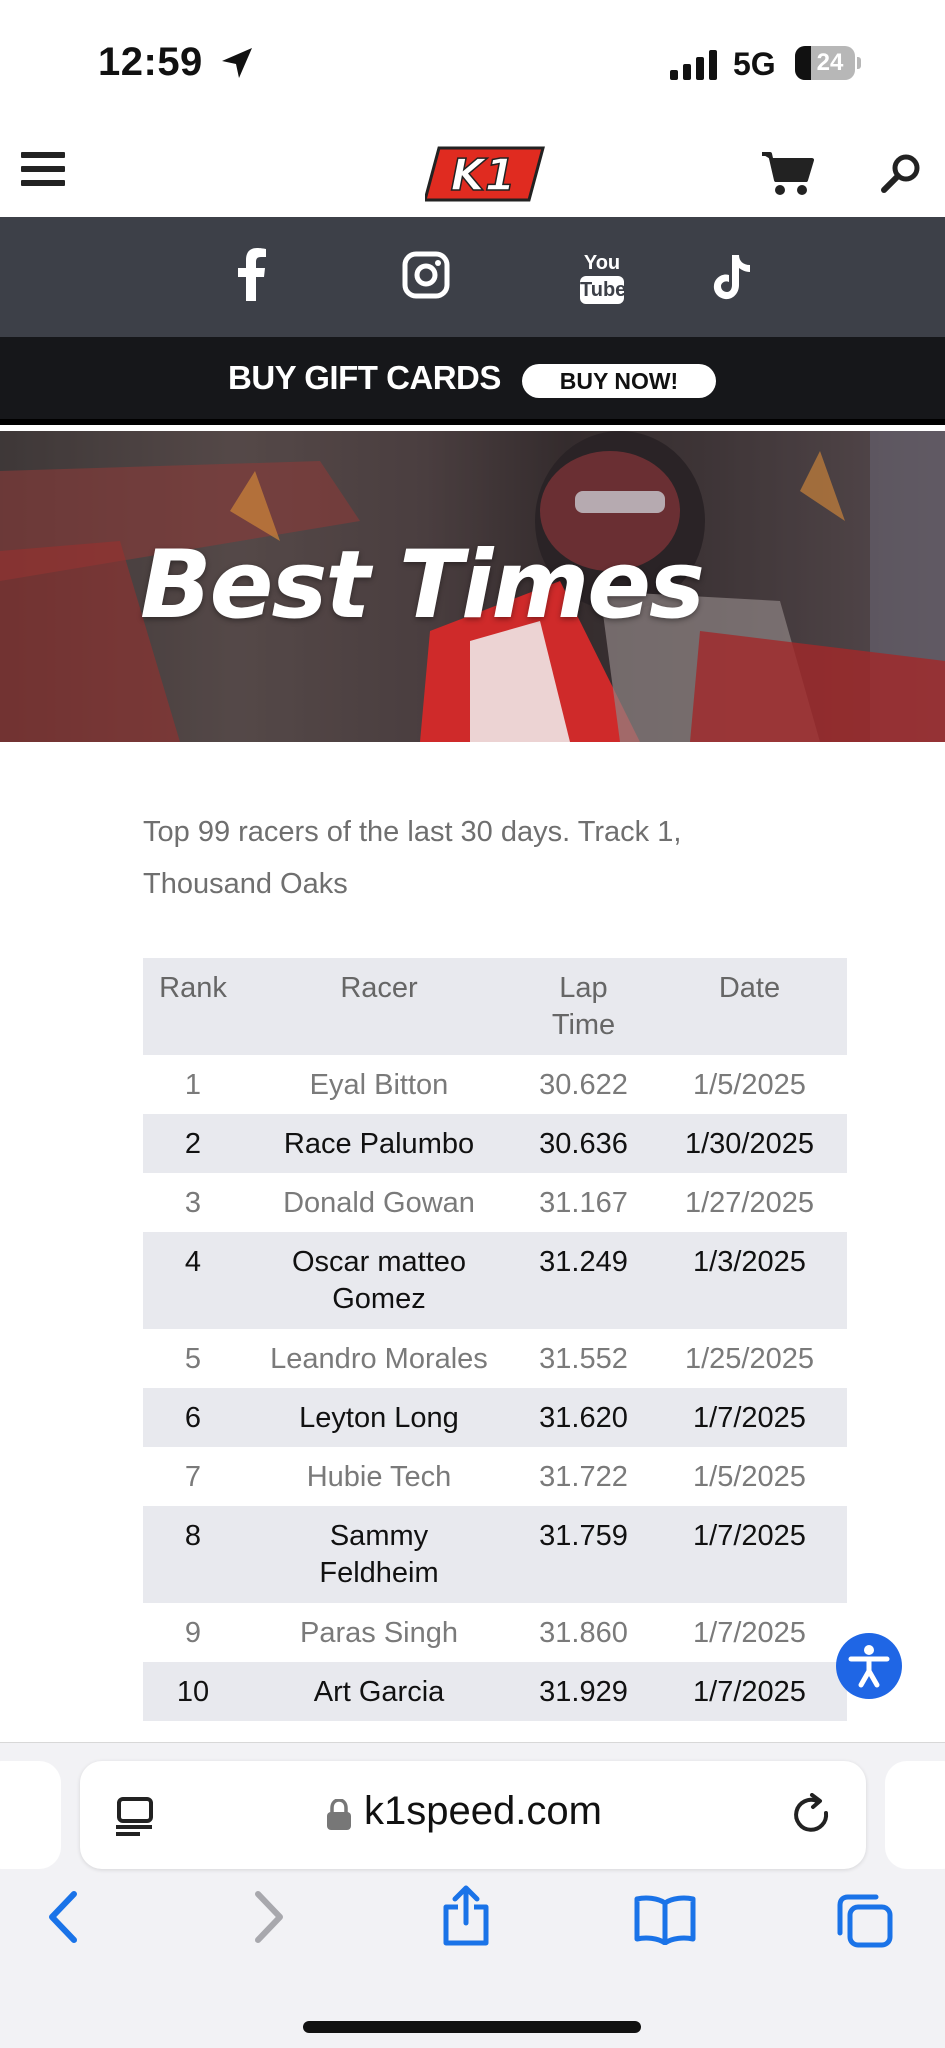 The height and width of the screenshot is (2048, 945). What do you see at coordinates (193, 1084) in the screenshot?
I see `rank-cell: 1` at bounding box center [193, 1084].